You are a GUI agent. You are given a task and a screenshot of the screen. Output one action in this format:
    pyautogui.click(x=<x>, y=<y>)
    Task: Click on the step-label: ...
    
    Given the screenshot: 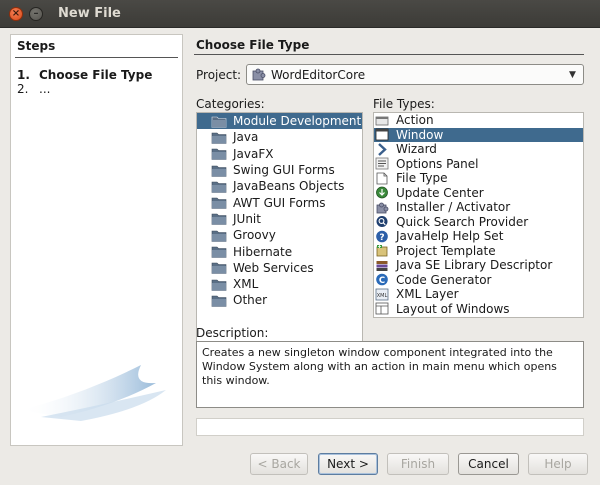 What is the action you would take?
    pyautogui.click(x=45, y=89)
    